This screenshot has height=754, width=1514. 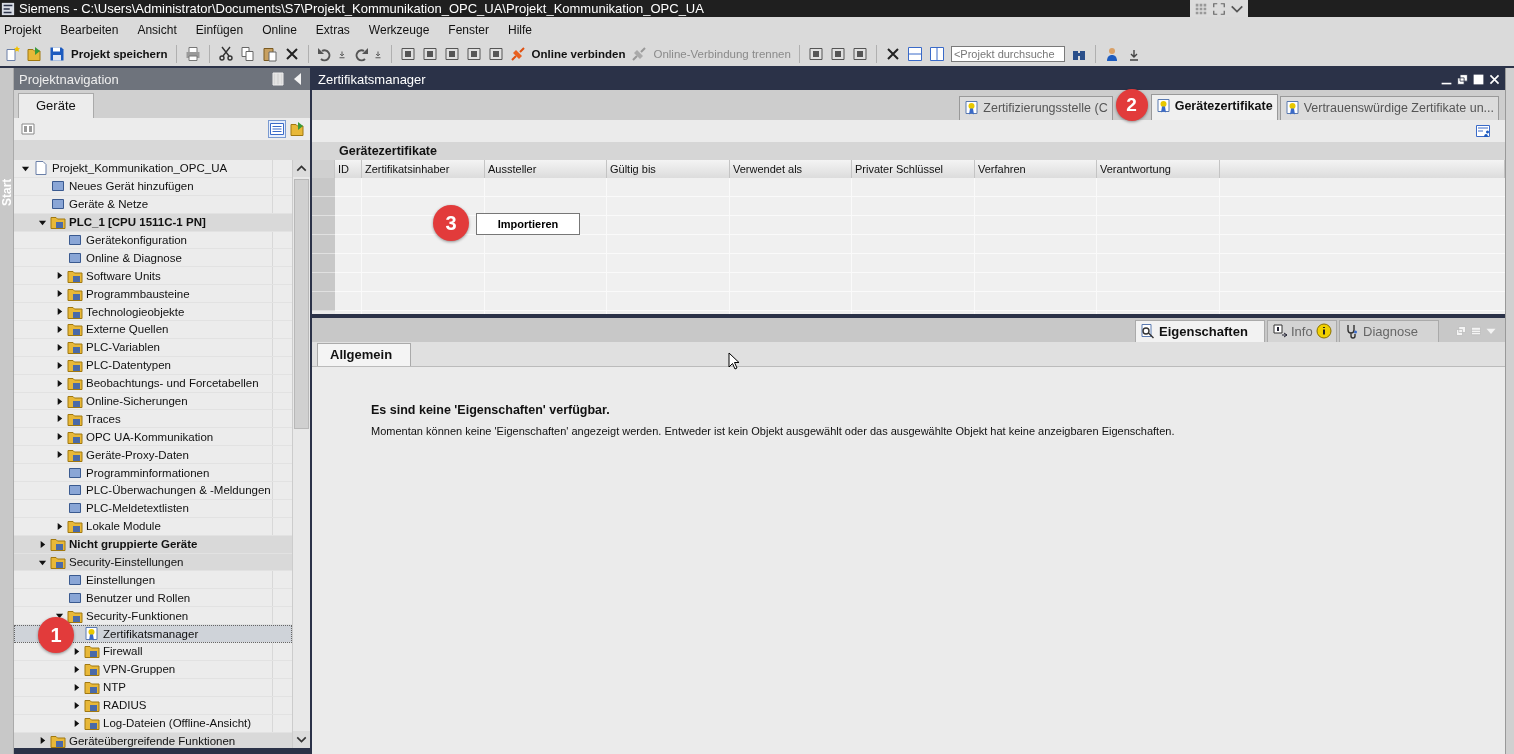 I want to click on search-field: <Projekt durchsuche, so click(x=1007, y=54).